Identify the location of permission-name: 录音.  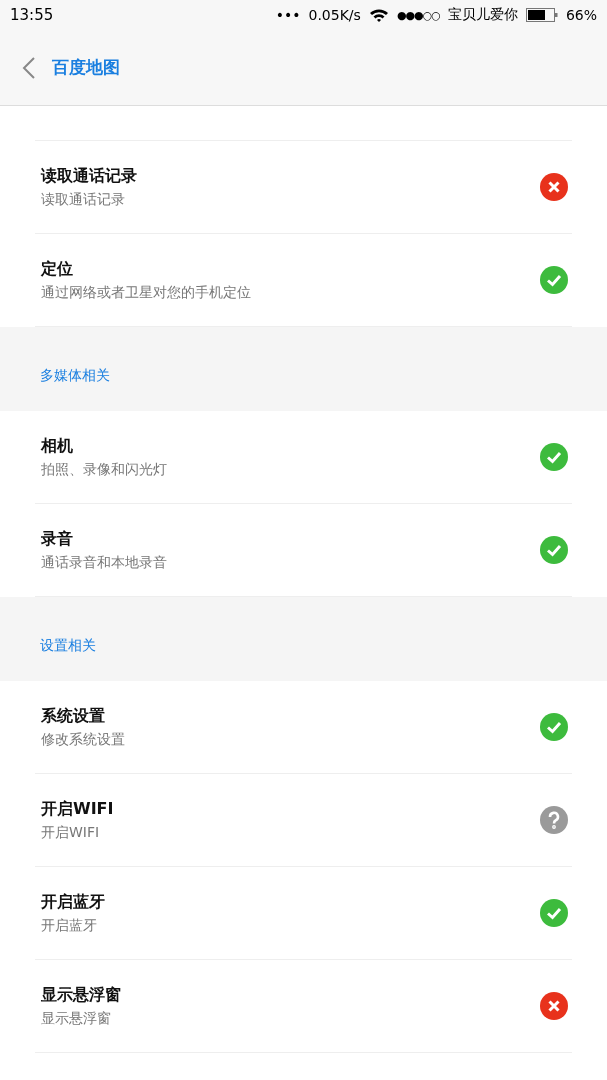
(57, 539).